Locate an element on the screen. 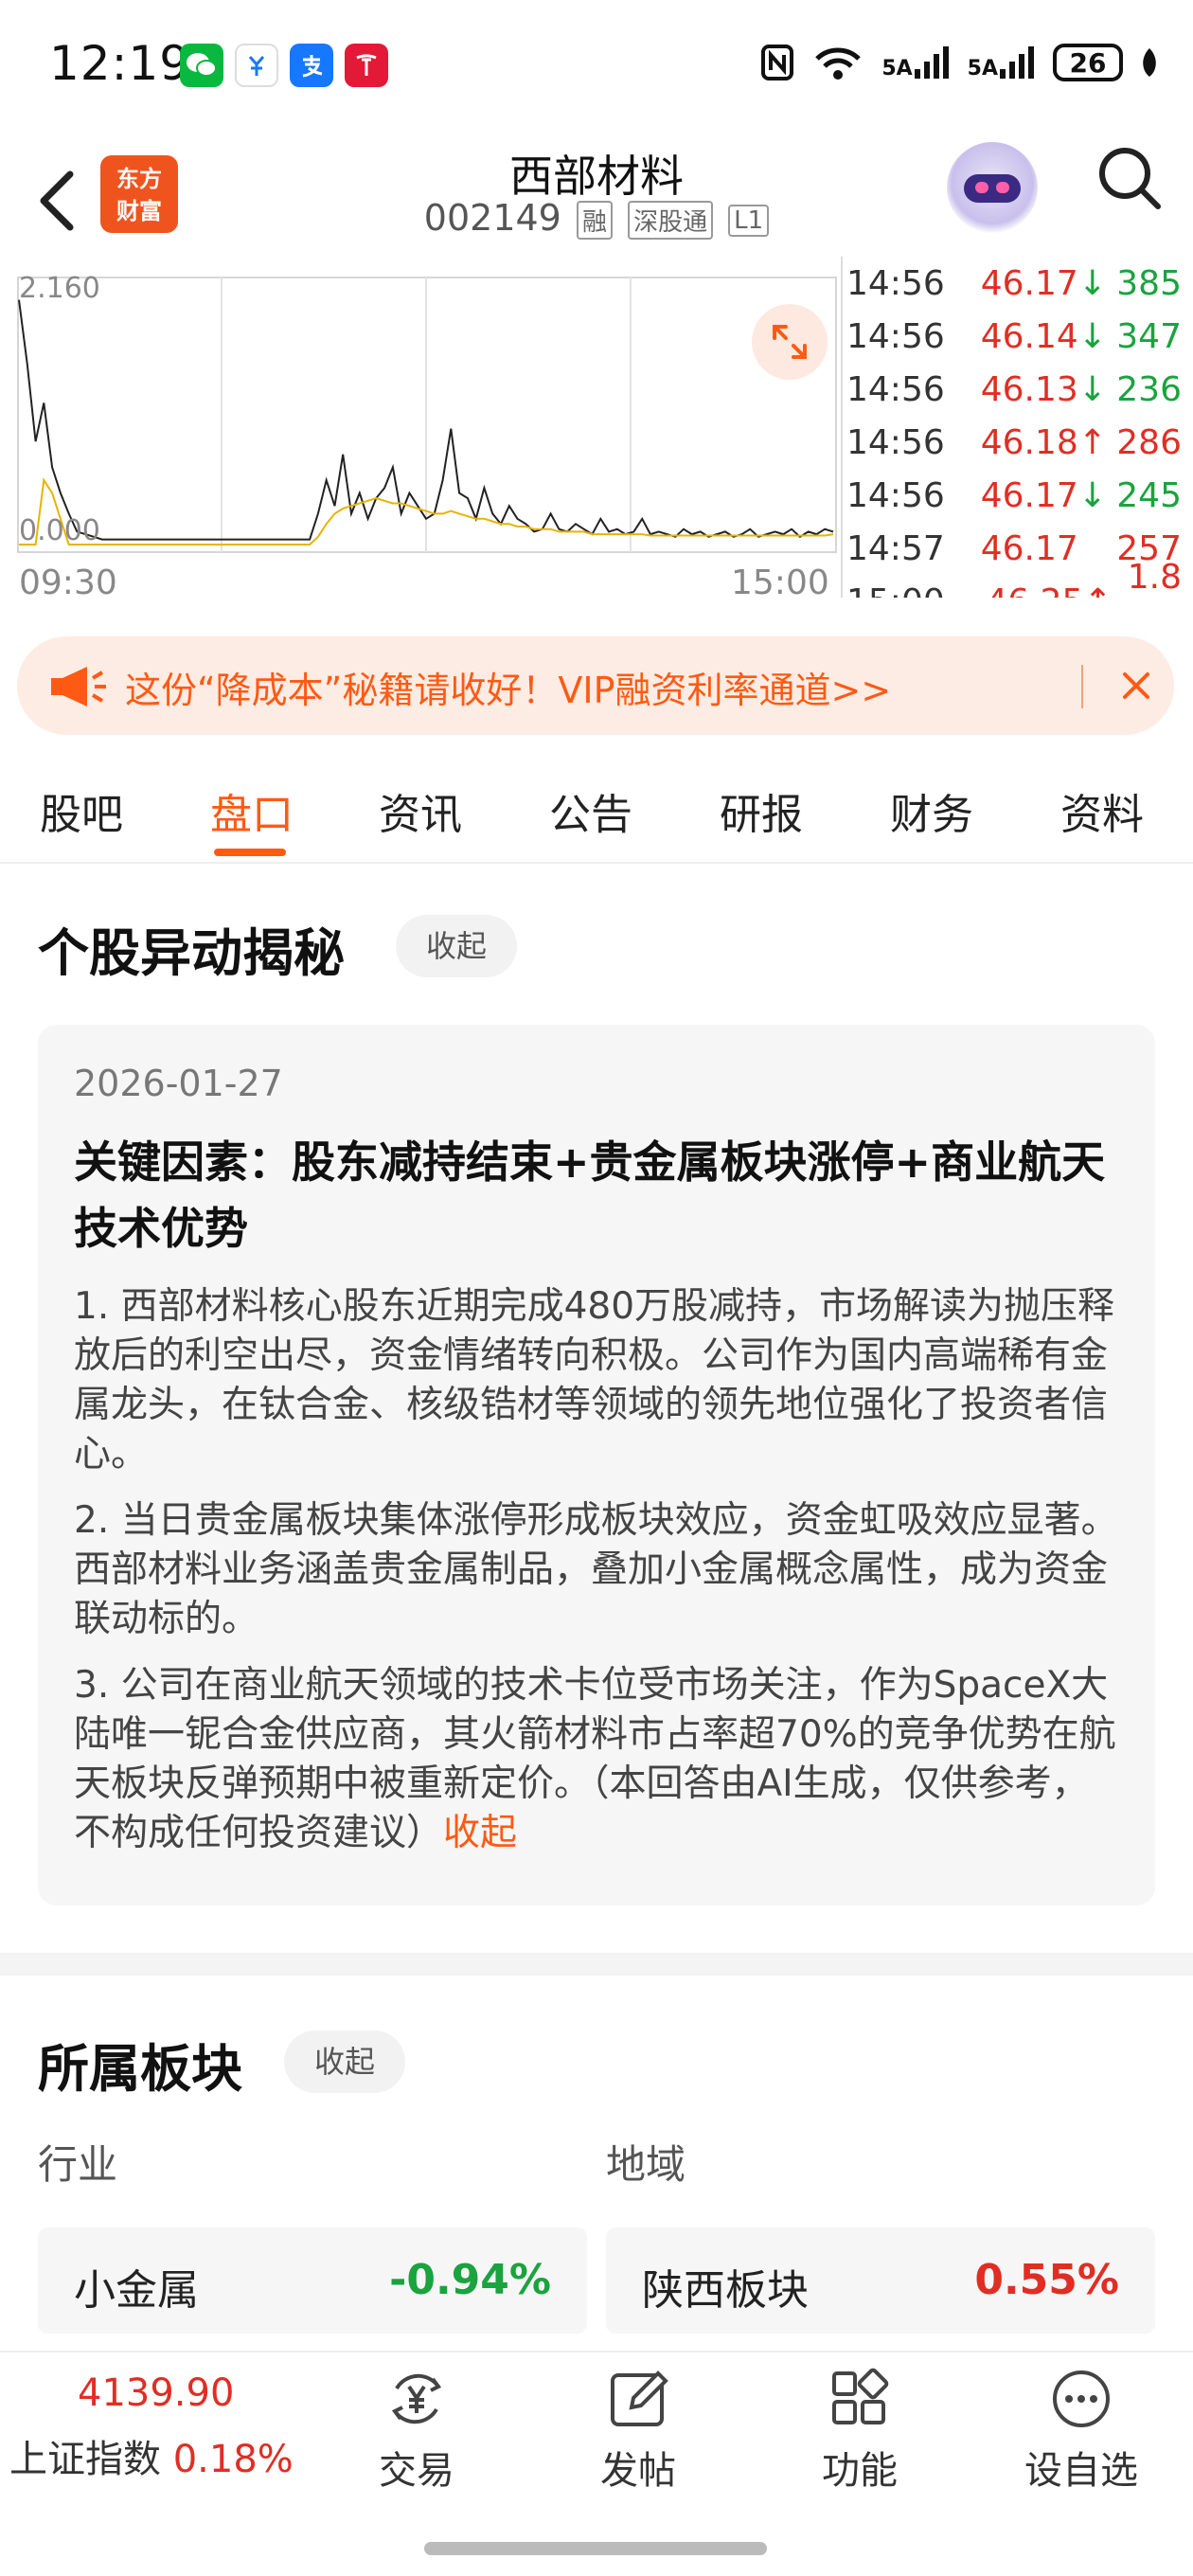 The image size is (1193, 2576). home-indicator is located at coordinates (595, 2548).